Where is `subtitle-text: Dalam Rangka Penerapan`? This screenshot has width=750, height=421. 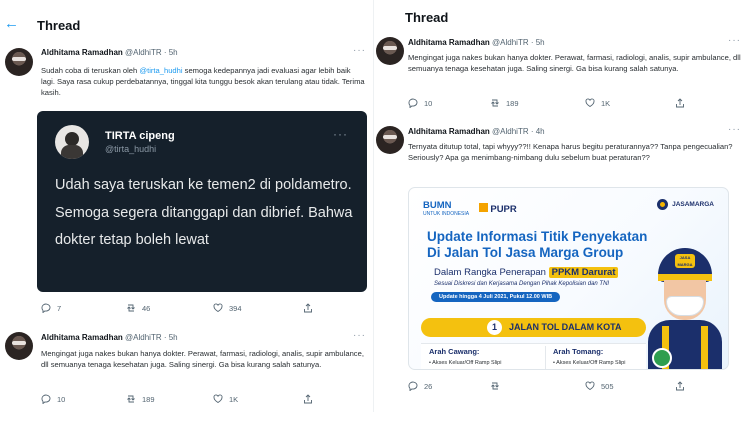 subtitle-text: Dalam Rangka Penerapan is located at coordinates (490, 272).